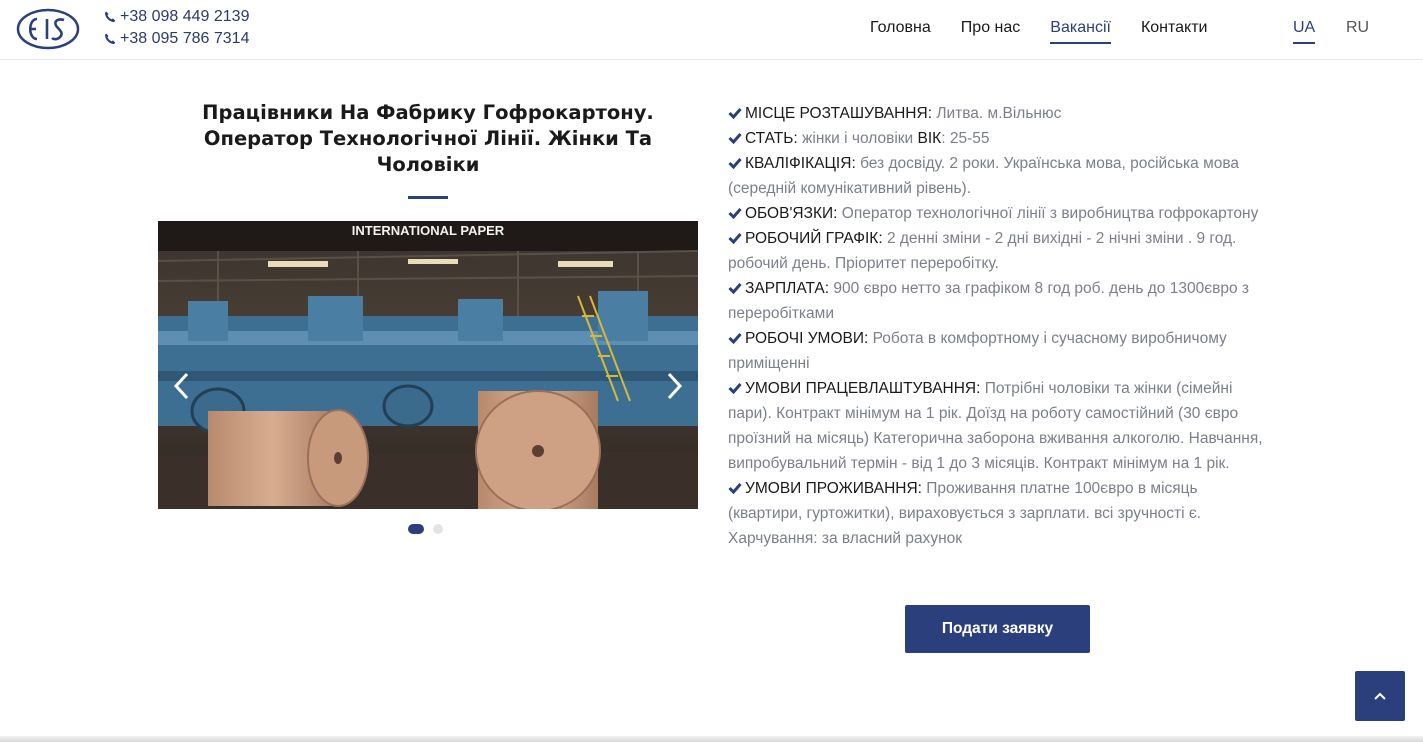 The width and height of the screenshot is (1423, 742). Describe the element at coordinates (1357, 31) in the screenshot. I see `lang-ru: RU` at that location.